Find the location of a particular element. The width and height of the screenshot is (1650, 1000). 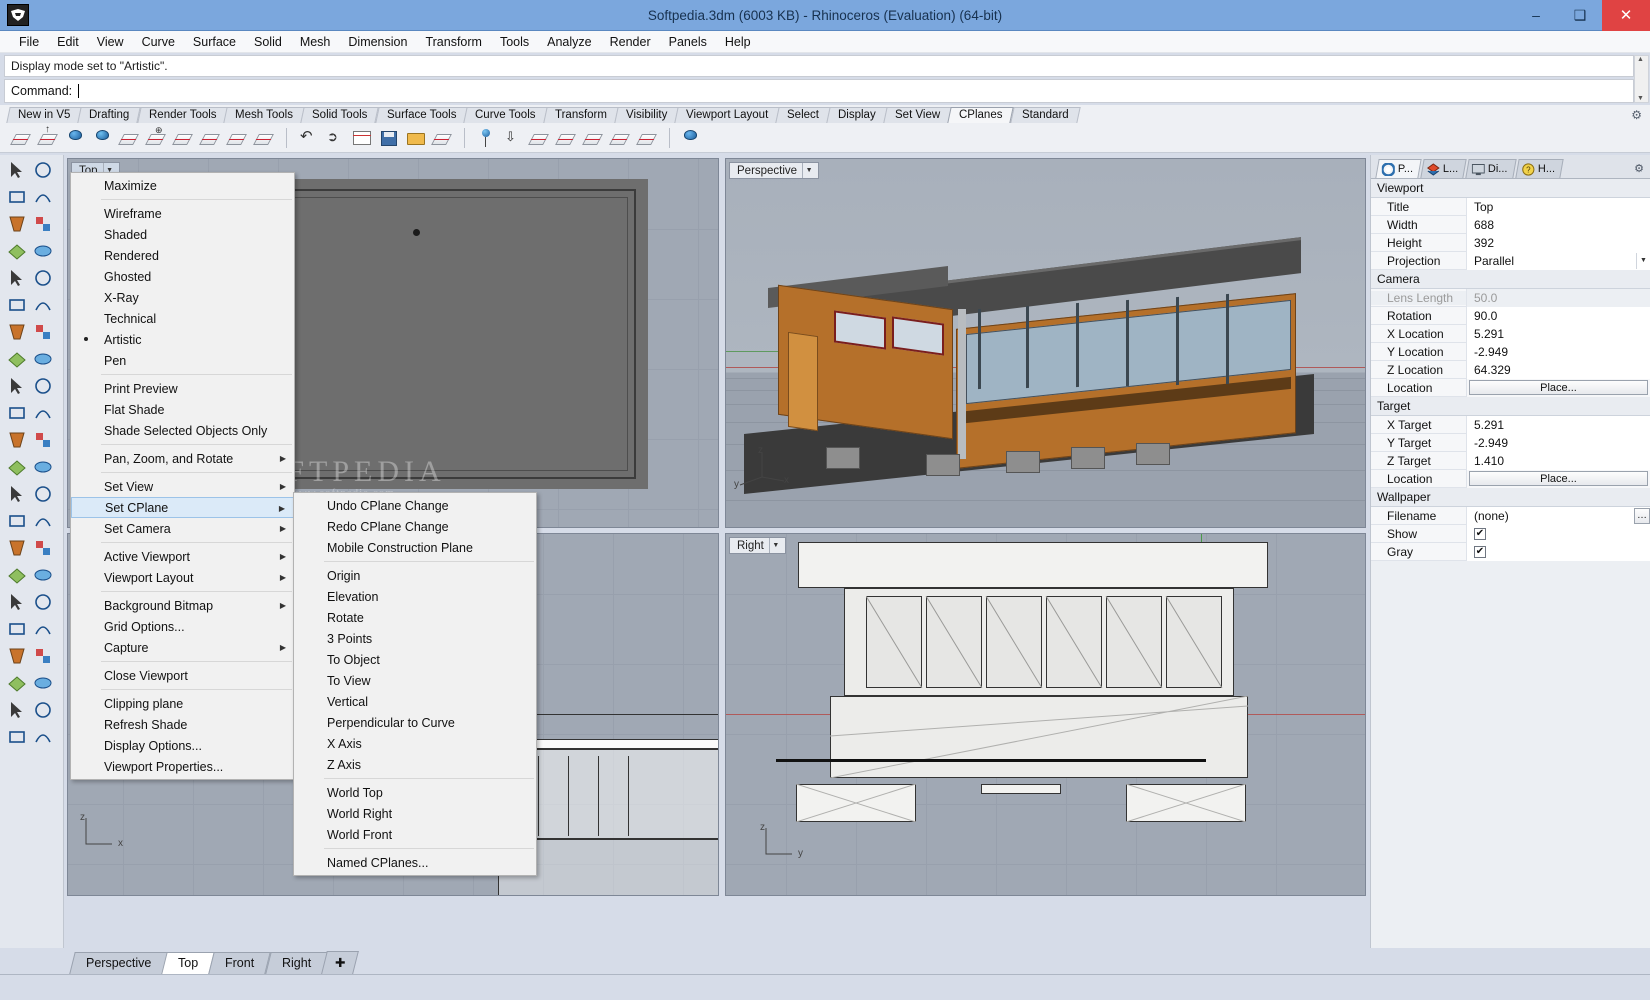

toolbar-tab-drafting: Drafting is located at coordinates (109, 115).